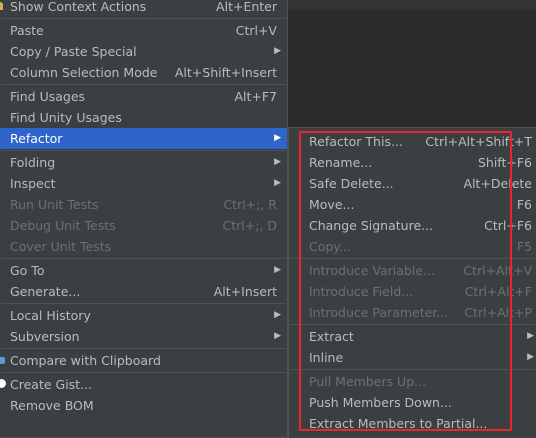 The image size is (536, 438). What do you see at coordinates (54, 204) in the screenshot?
I see `menu-item-label: Run Unit Tests` at bounding box center [54, 204].